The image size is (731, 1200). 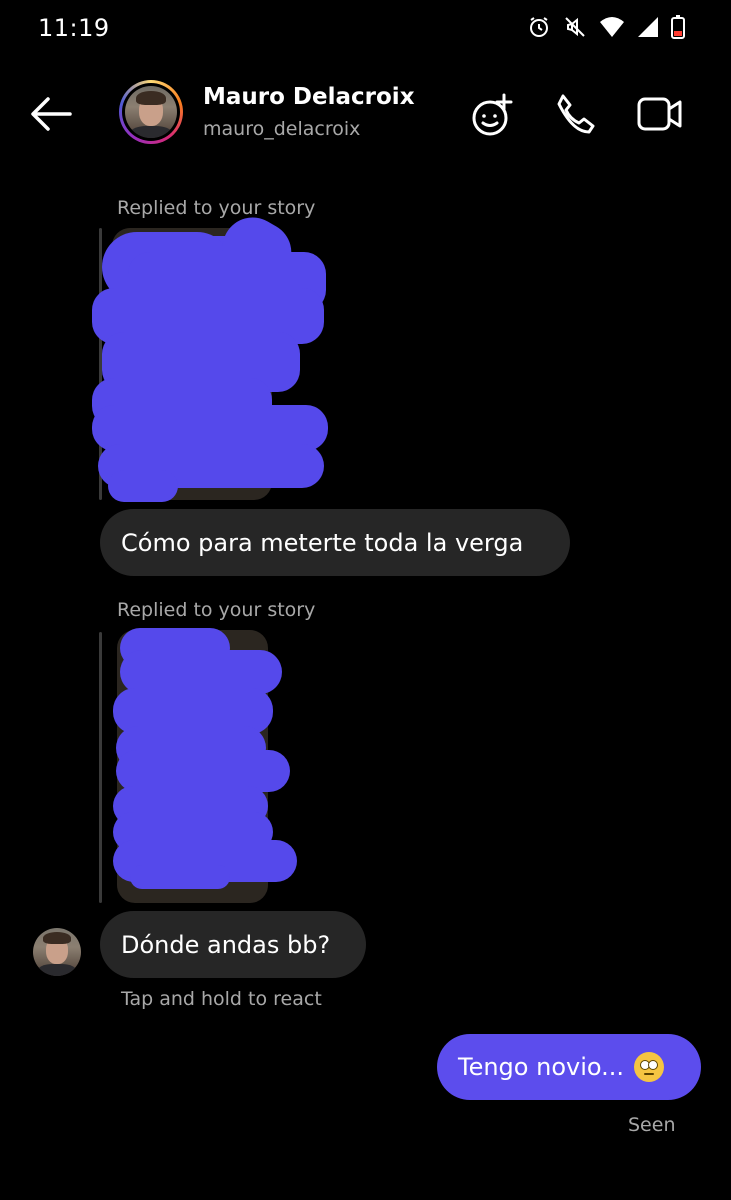 What do you see at coordinates (233, 944) in the screenshot?
I see `incoming-message: Dónde andas bb?` at bounding box center [233, 944].